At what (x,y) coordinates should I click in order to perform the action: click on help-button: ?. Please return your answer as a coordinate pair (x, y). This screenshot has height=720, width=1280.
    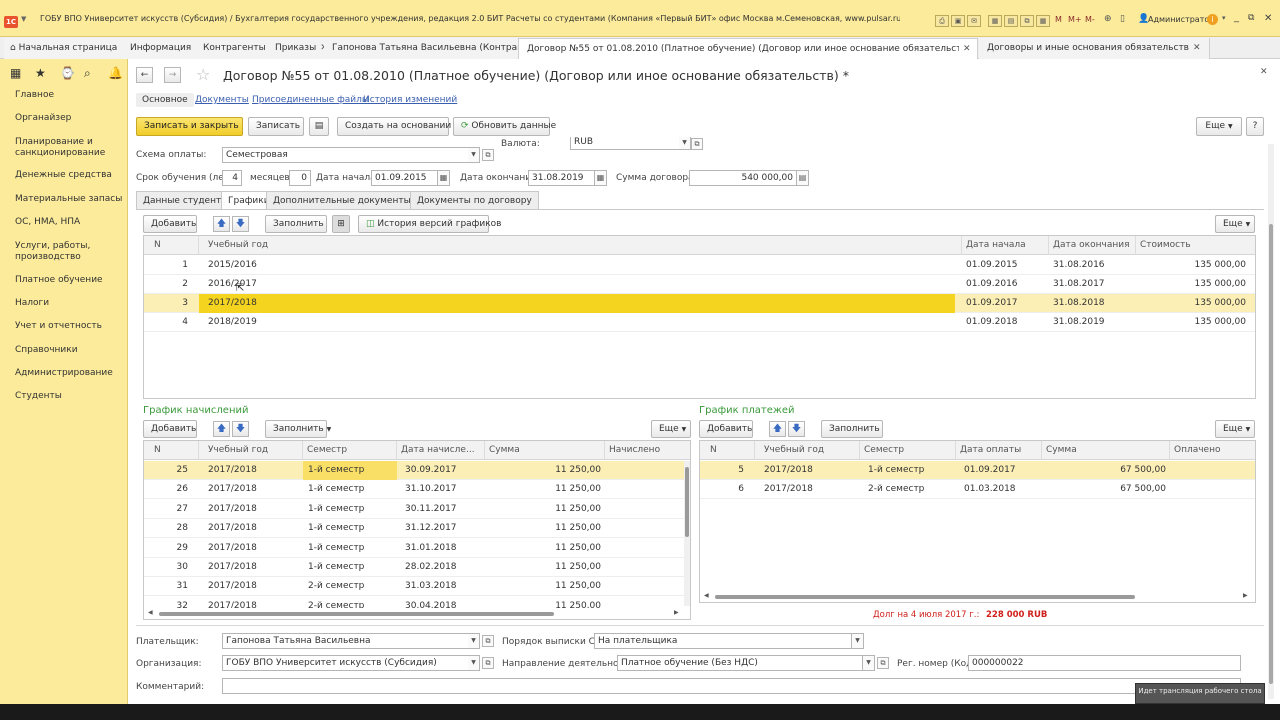
    Looking at the image, I should click on (1255, 126).